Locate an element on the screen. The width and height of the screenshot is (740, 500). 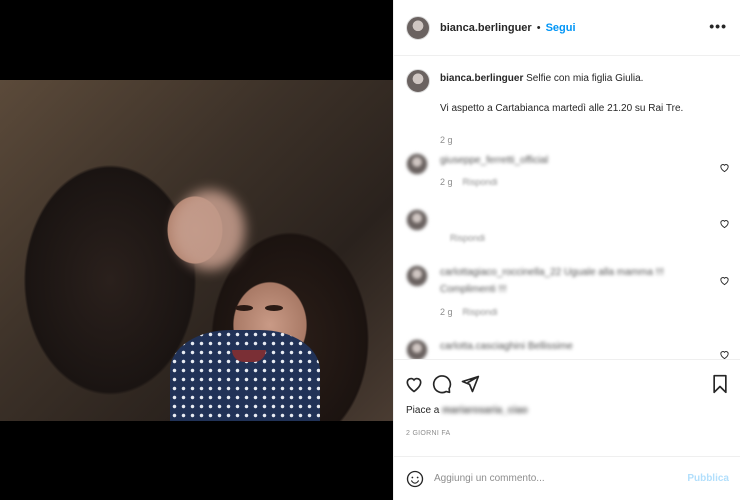
list-item: carlotta.casciaghini Bellissime is located at coordinates (571, 349).